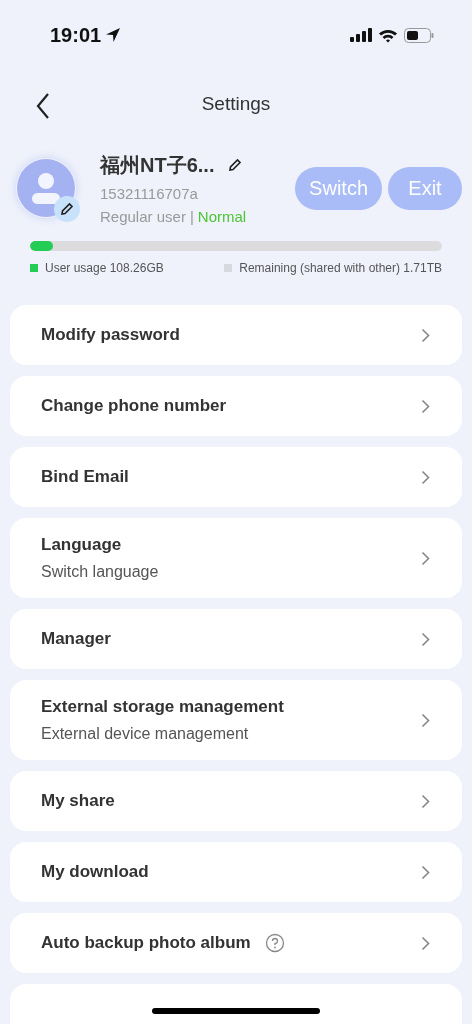 The height and width of the screenshot is (1024, 472). I want to click on page-title: Settings, so click(236, 104).